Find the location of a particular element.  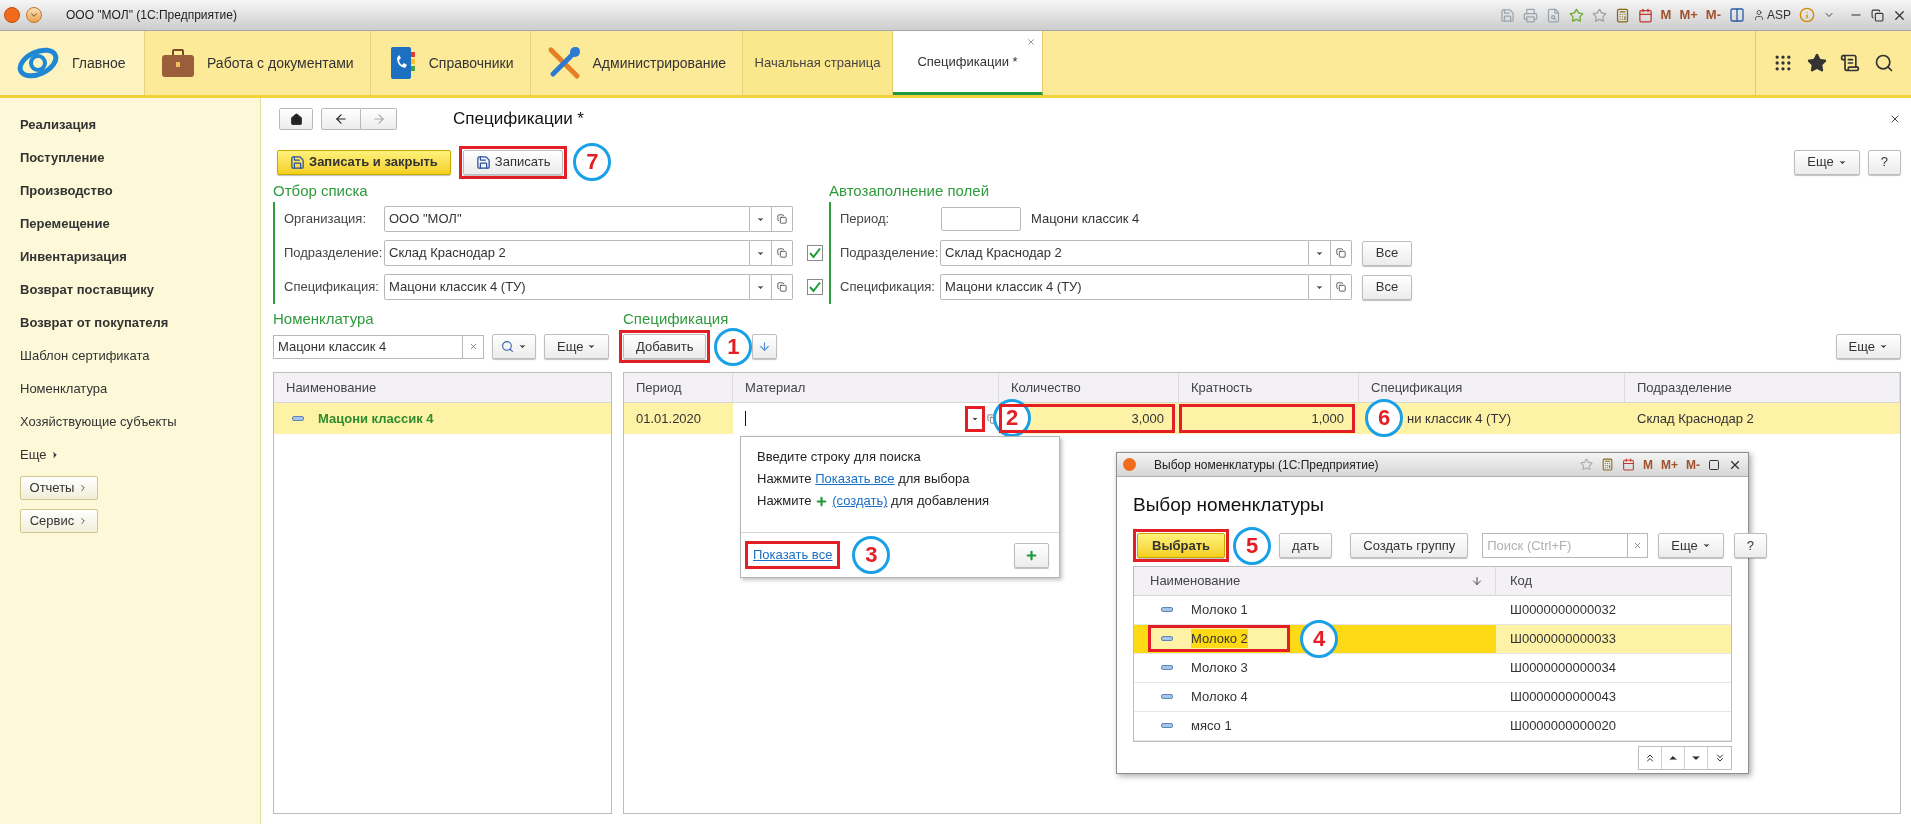

add-button: Добавить is located at coordinates (665, 346).